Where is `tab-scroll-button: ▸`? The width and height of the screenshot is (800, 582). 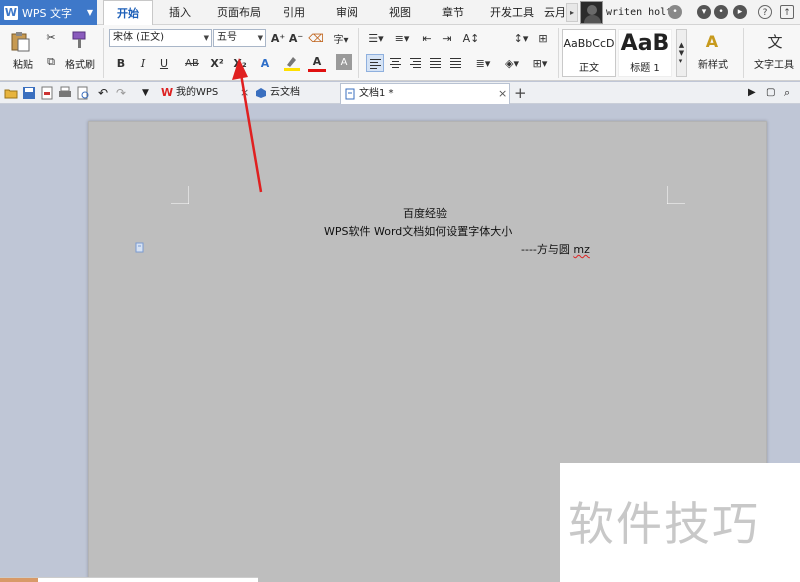 tab-scroll-button: ▸ is located at coordinates (572, 12).